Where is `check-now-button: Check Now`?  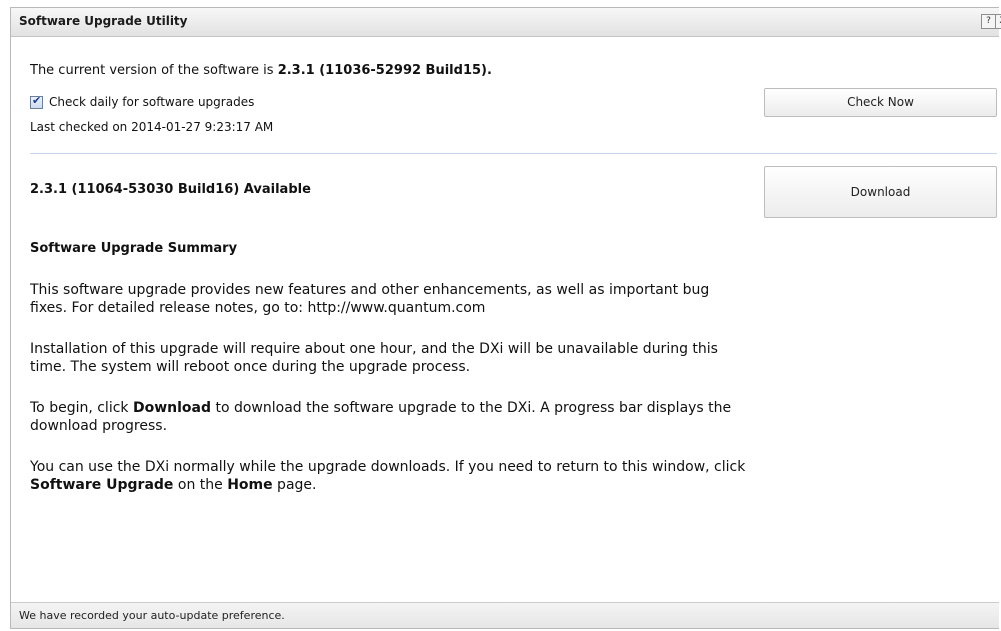 check-now-button: Check Now is located at coordinates (880, 102).